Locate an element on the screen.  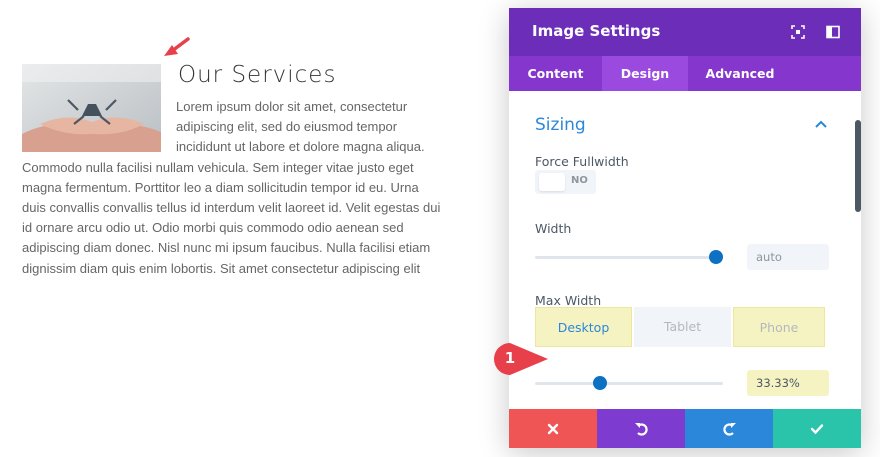
check-icon is located at coordinates (817, 428).